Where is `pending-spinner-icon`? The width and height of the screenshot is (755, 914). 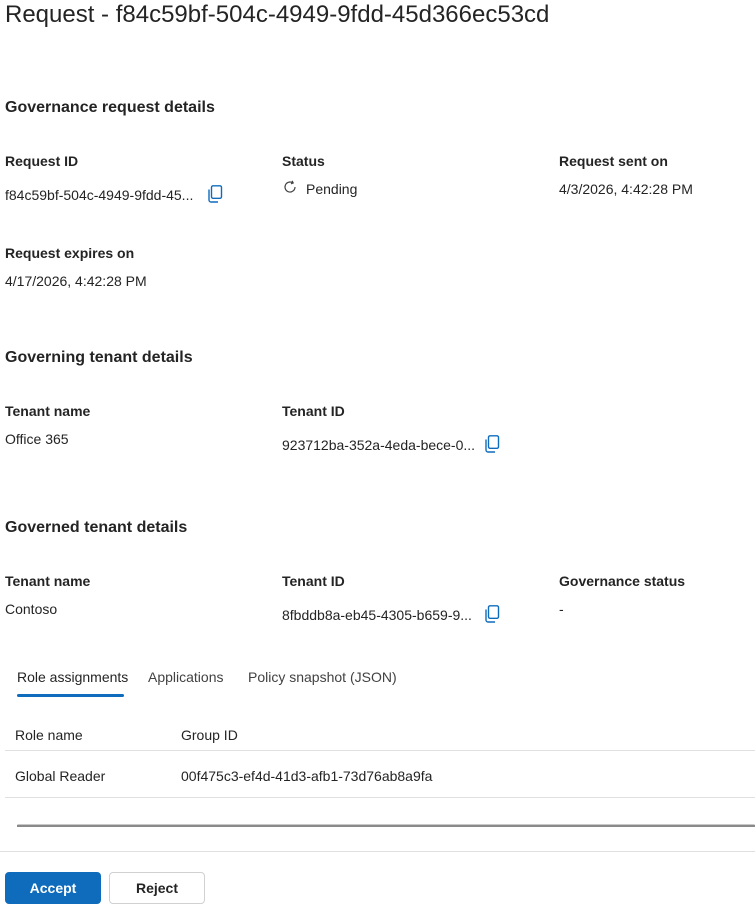
pending-spinner-icon is located at coordinates (290, 186).